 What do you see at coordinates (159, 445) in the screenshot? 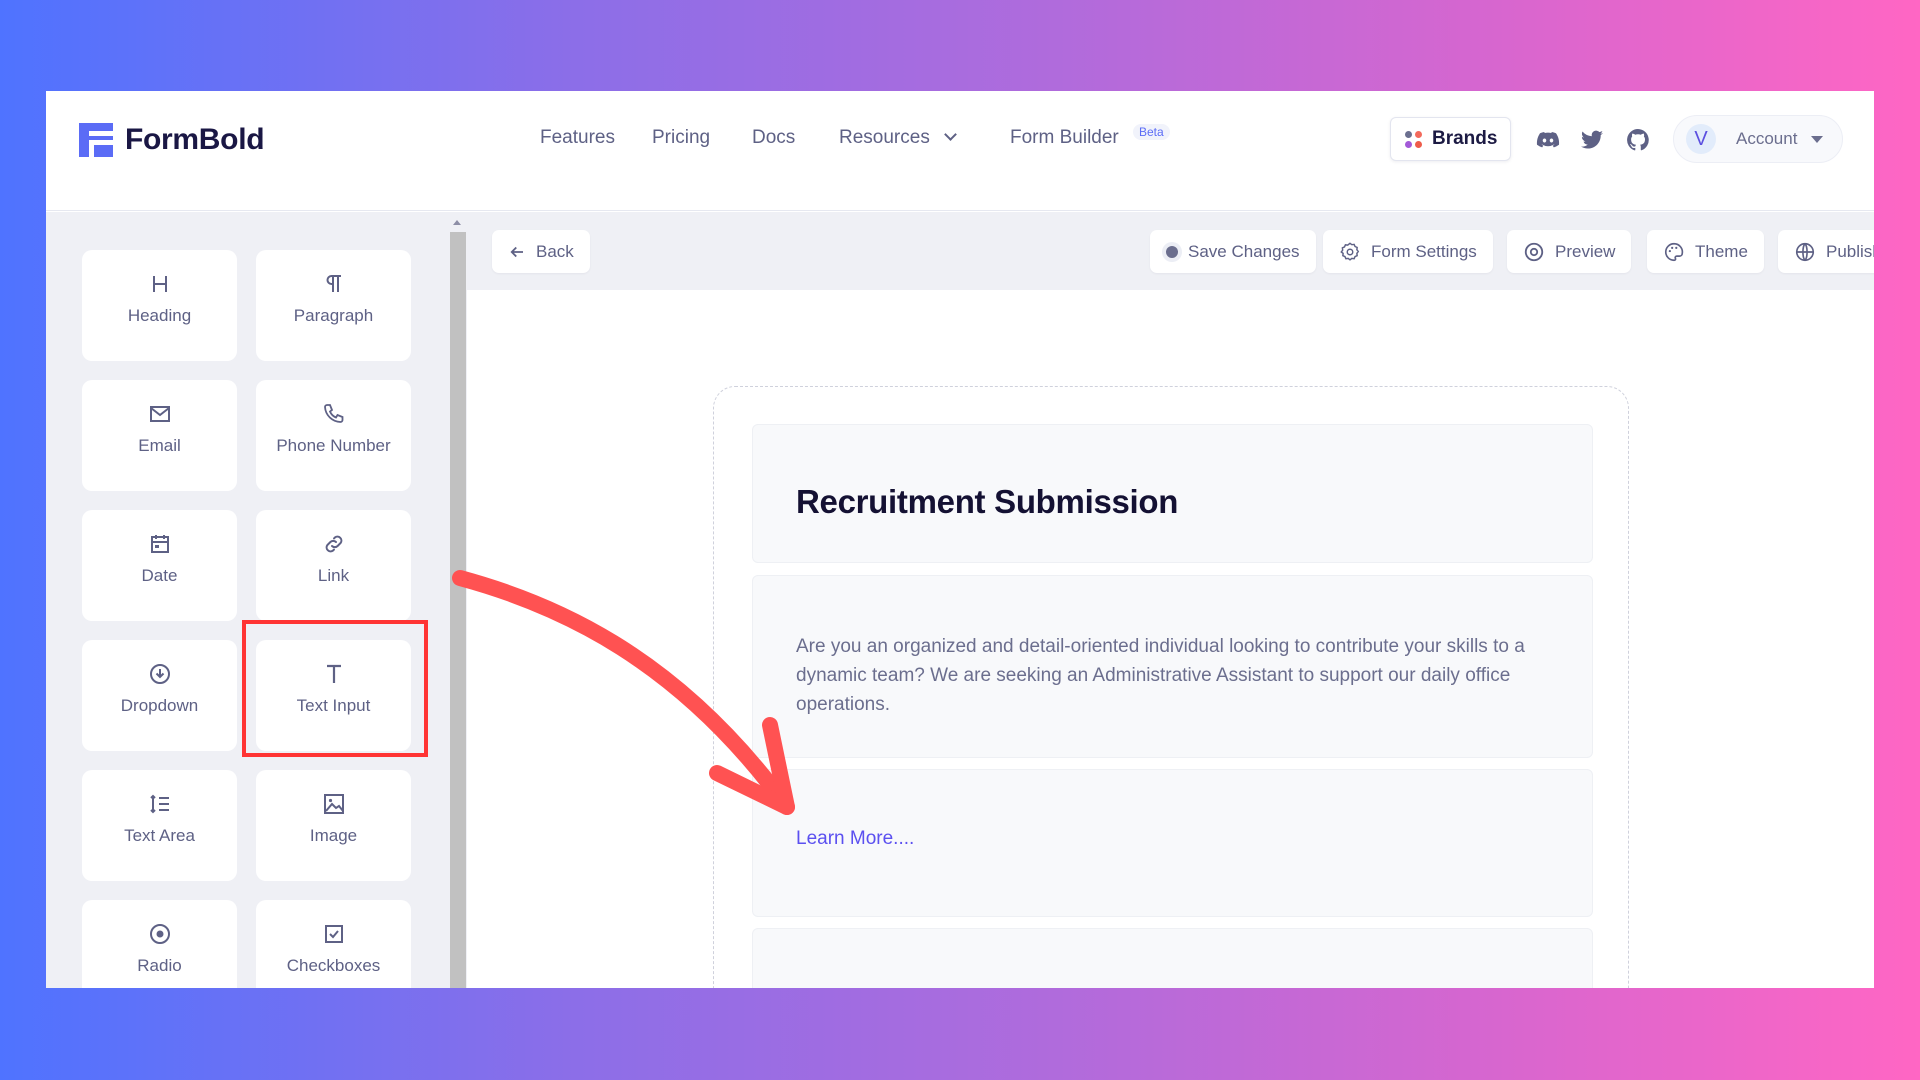
I see `tile-label: Email` at bounding box center [159, 445].